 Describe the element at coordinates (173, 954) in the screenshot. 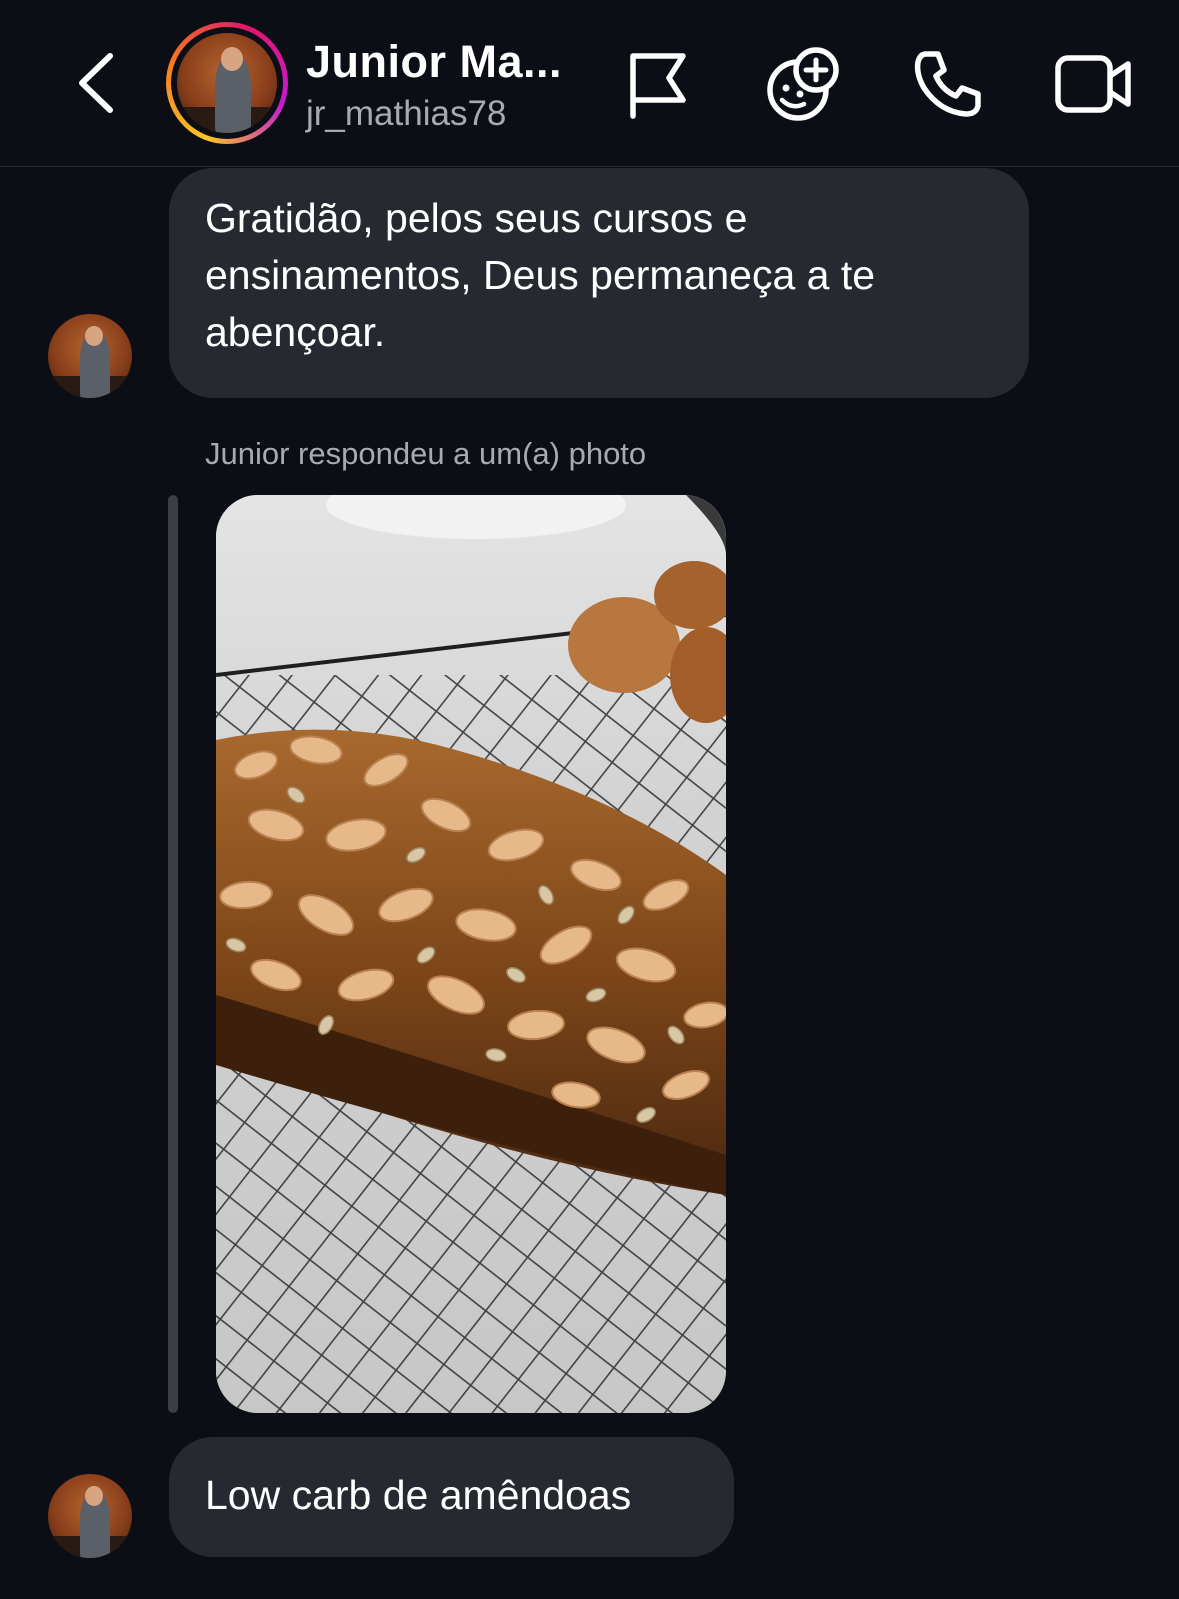

I see `reply-indicator-bar` at that location.